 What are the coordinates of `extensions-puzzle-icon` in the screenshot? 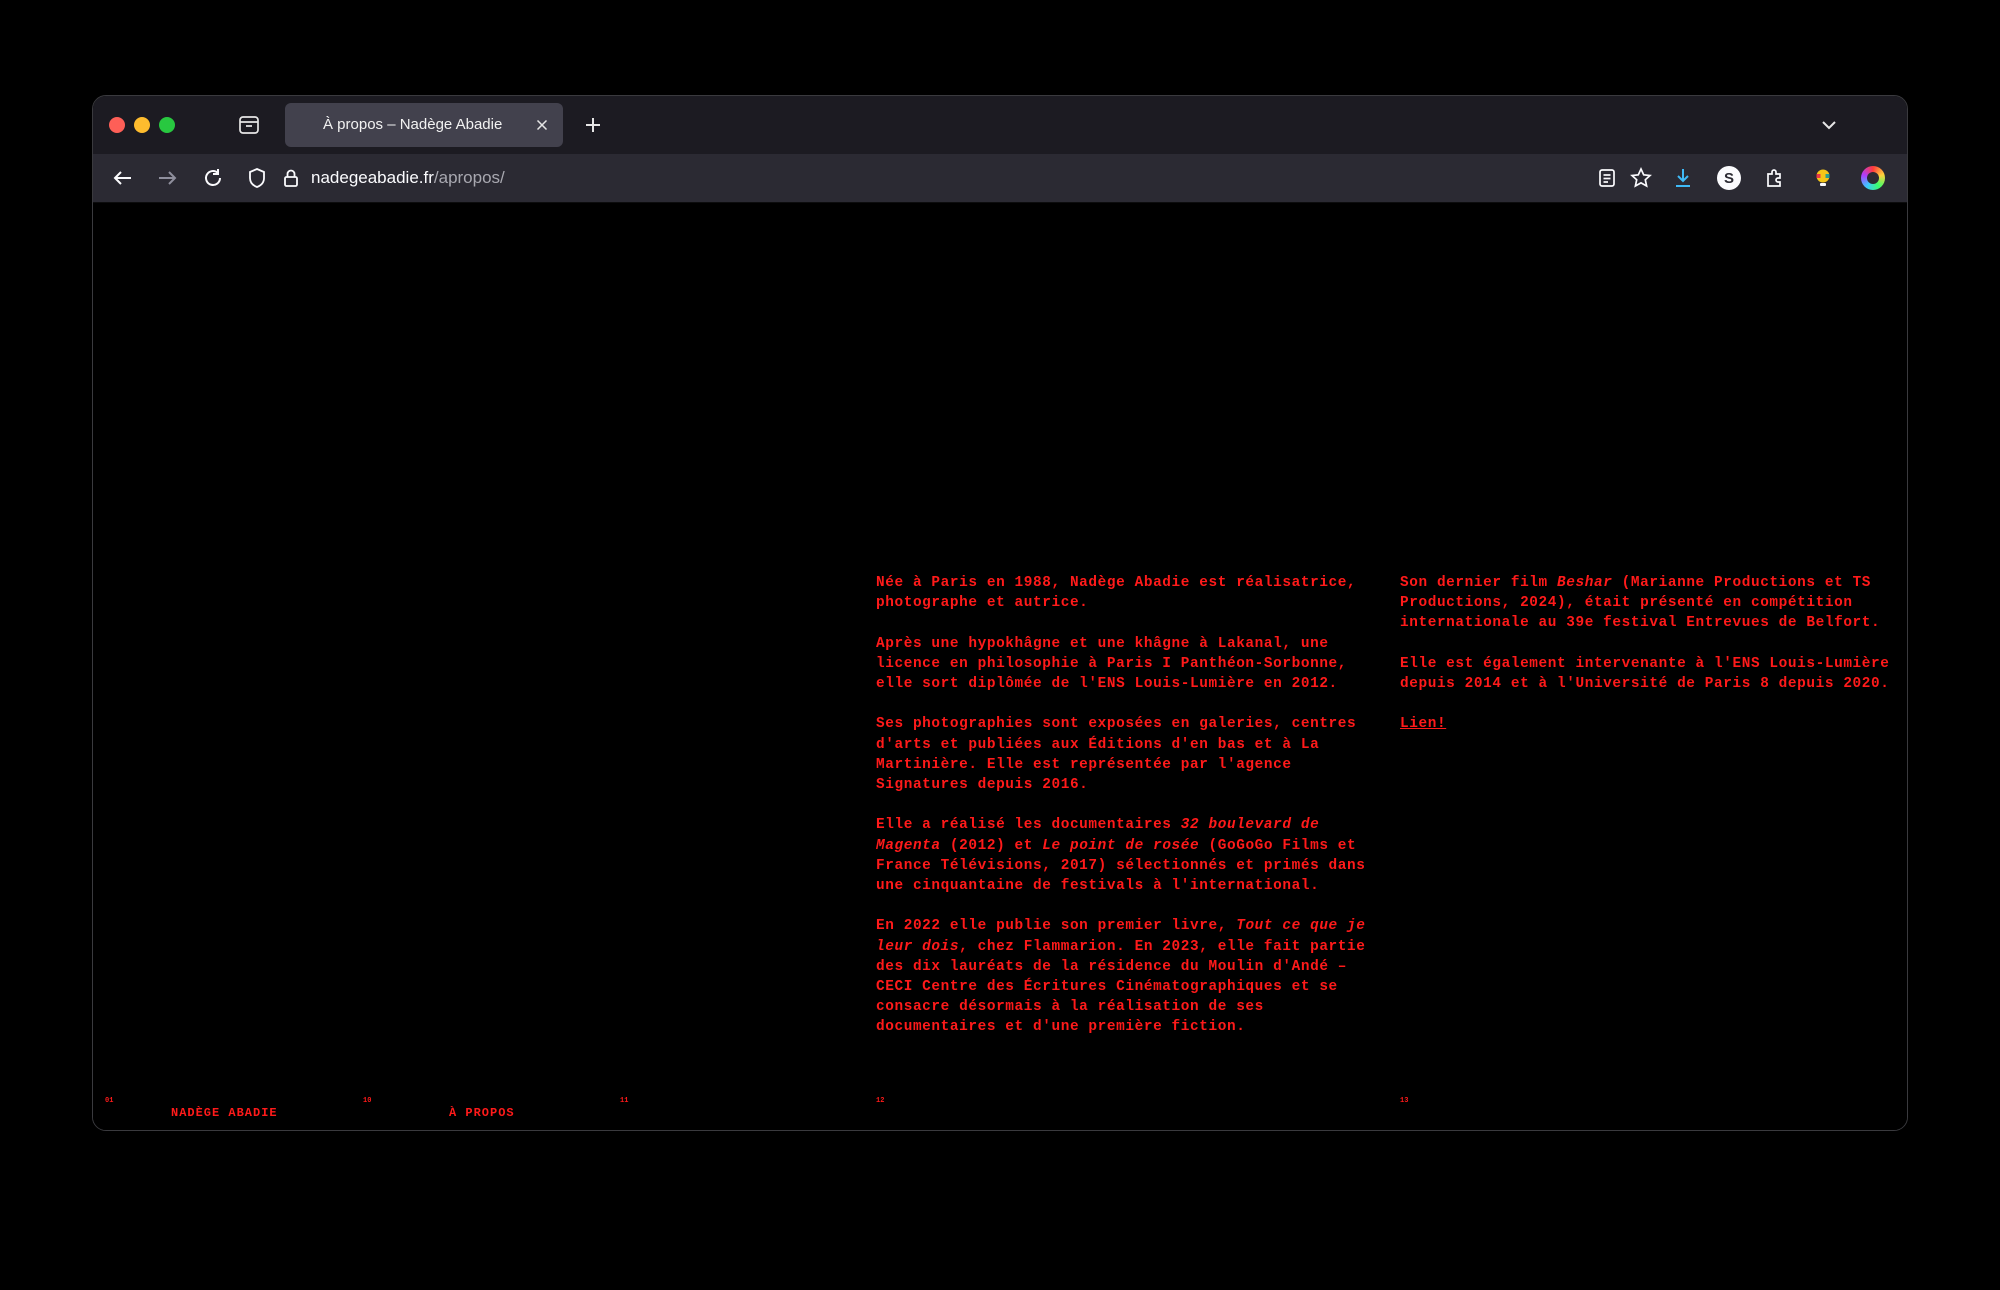 It's located at (1775, 178).